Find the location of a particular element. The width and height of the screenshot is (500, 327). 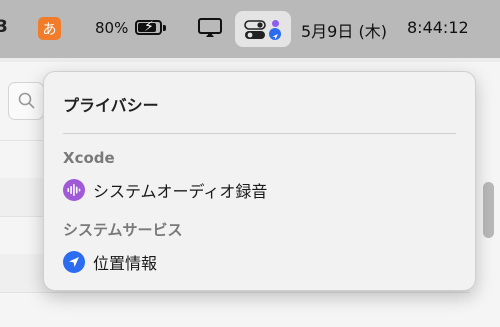

microphone-indicator-dot is located at coordinates (275, 23).